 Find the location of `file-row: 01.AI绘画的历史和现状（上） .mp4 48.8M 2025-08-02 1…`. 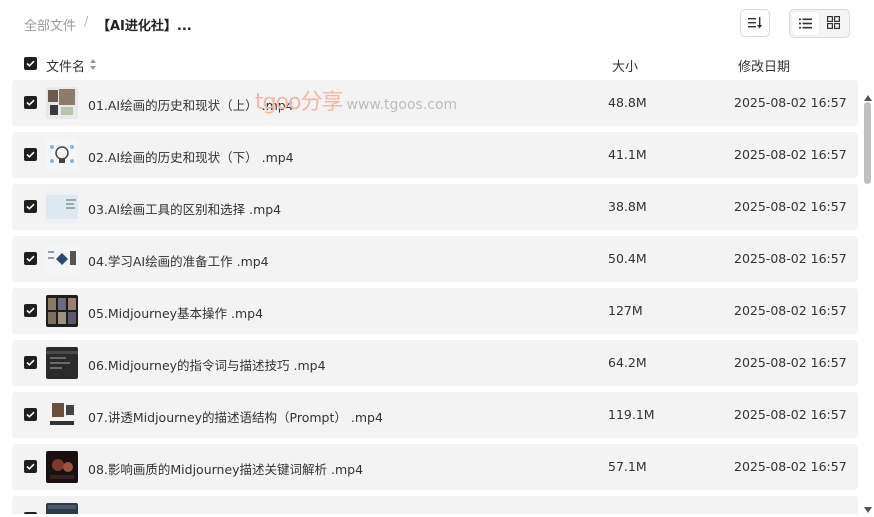

file-row: 01.AI绘画的历史和现状（上） .mp4 48.8M 2025-08-02 1… is located at coordinates (435, 103).